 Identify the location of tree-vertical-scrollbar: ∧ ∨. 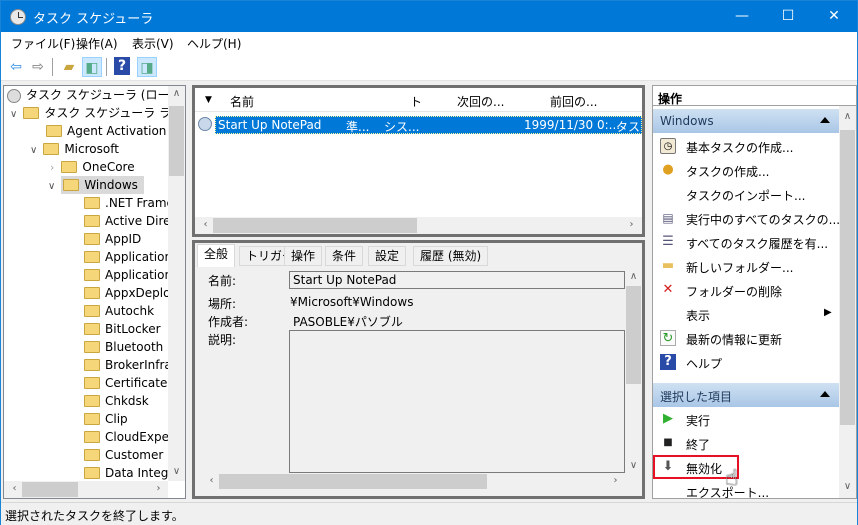
(176, 283).